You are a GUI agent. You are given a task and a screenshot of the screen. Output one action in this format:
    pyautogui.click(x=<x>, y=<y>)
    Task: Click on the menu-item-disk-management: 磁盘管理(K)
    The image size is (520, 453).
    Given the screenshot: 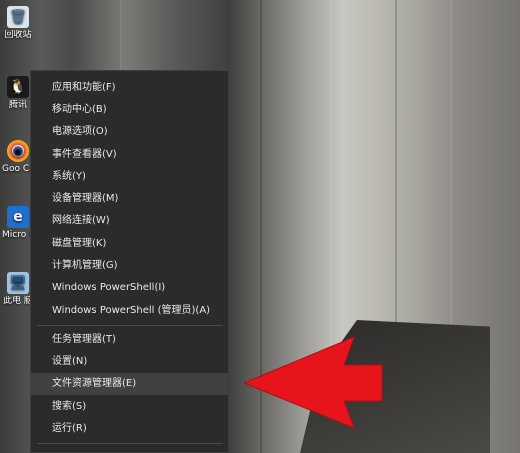 What is the action you would take?
    pyautogui.click(x=129, y=244)
    